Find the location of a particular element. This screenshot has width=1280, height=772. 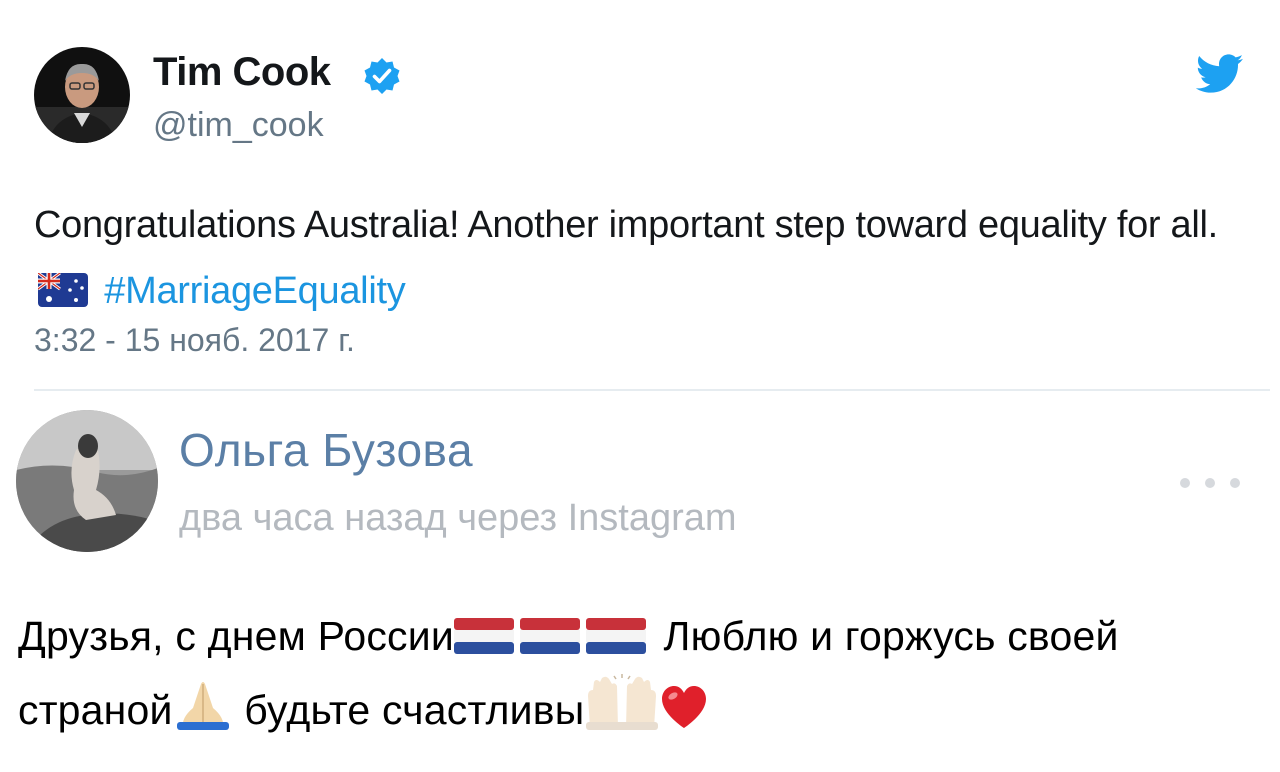

verified-badge-icon is located at coordinates (382, 76).